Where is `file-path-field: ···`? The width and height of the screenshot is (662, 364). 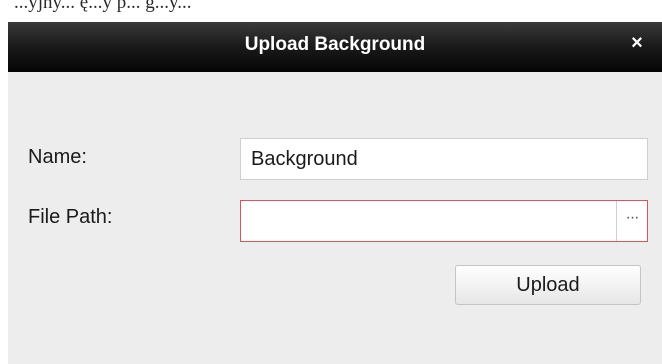
file-path-field: ··· is located at coordinates (444, 221).